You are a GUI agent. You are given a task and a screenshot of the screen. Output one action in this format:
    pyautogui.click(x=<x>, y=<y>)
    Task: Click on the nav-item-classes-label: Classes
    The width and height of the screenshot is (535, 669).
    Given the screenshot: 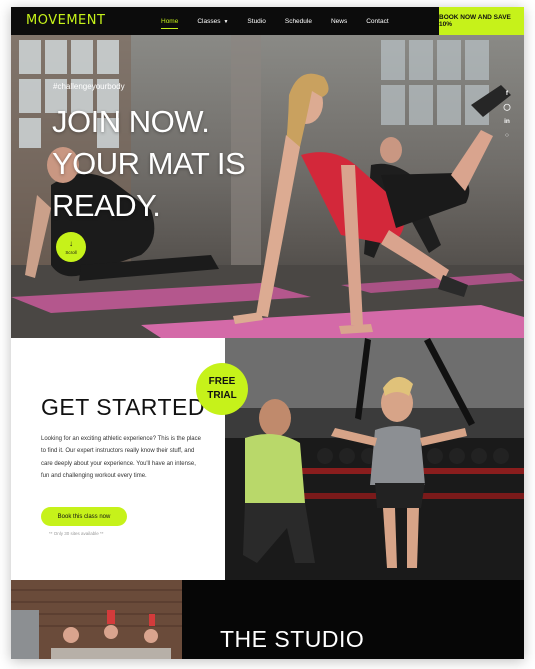 What is the action you would take?
    pyautogui.click(x=209, y=21)
    